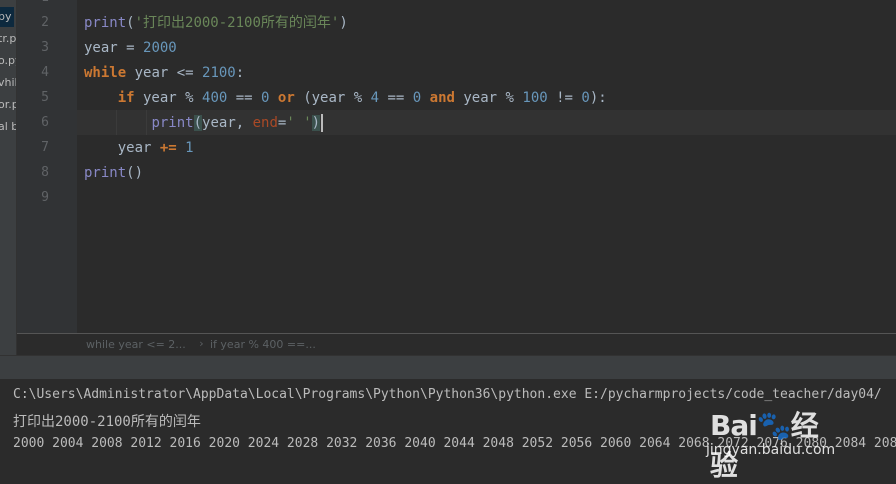  I want to click on code-token: '打印出2000-2100所有的闰年', so click(237, 23).